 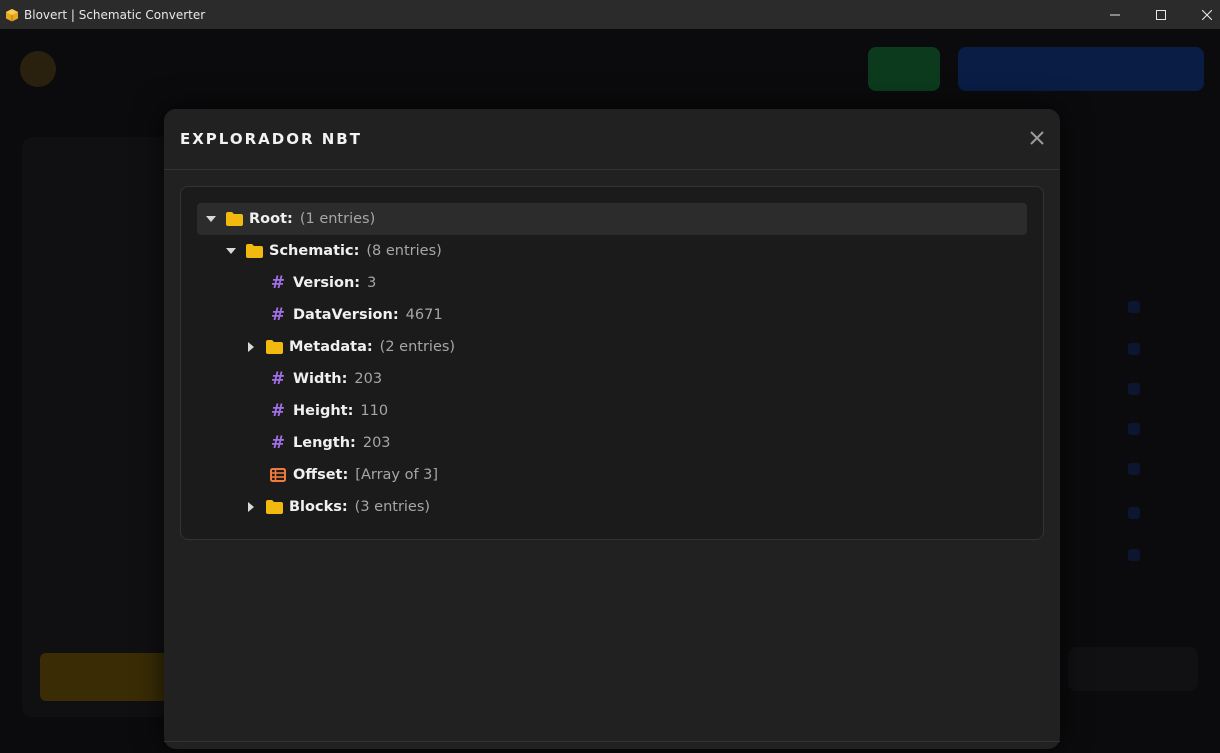 I want to click on logo-orb-icon, so click(x=38, y=69).